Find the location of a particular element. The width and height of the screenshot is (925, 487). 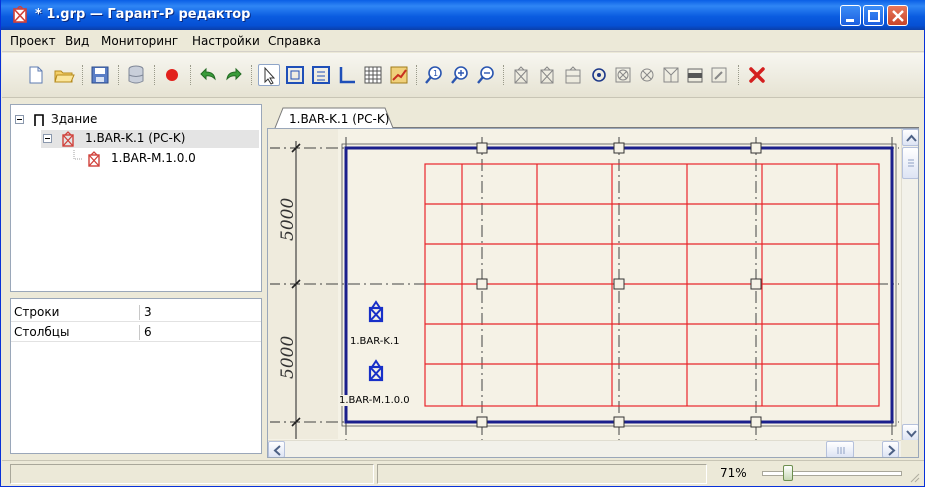

grid-icon is located at coordinates (373, 75).